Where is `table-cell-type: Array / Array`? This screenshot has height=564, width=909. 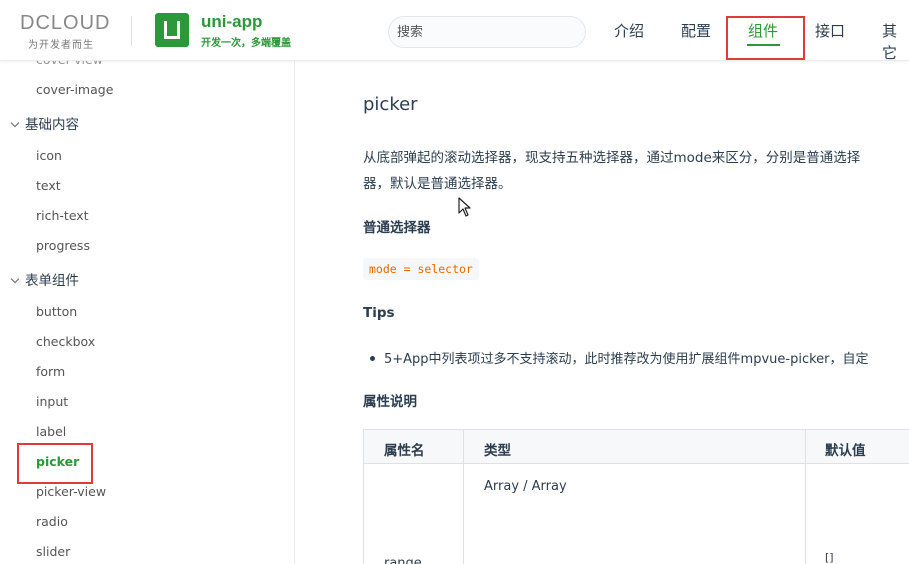 table-cell-type: Array / Array is located at coordinates (525, 486).